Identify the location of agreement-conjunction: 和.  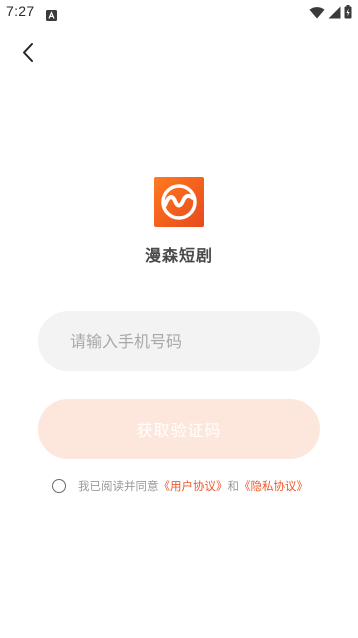
(233, 486).